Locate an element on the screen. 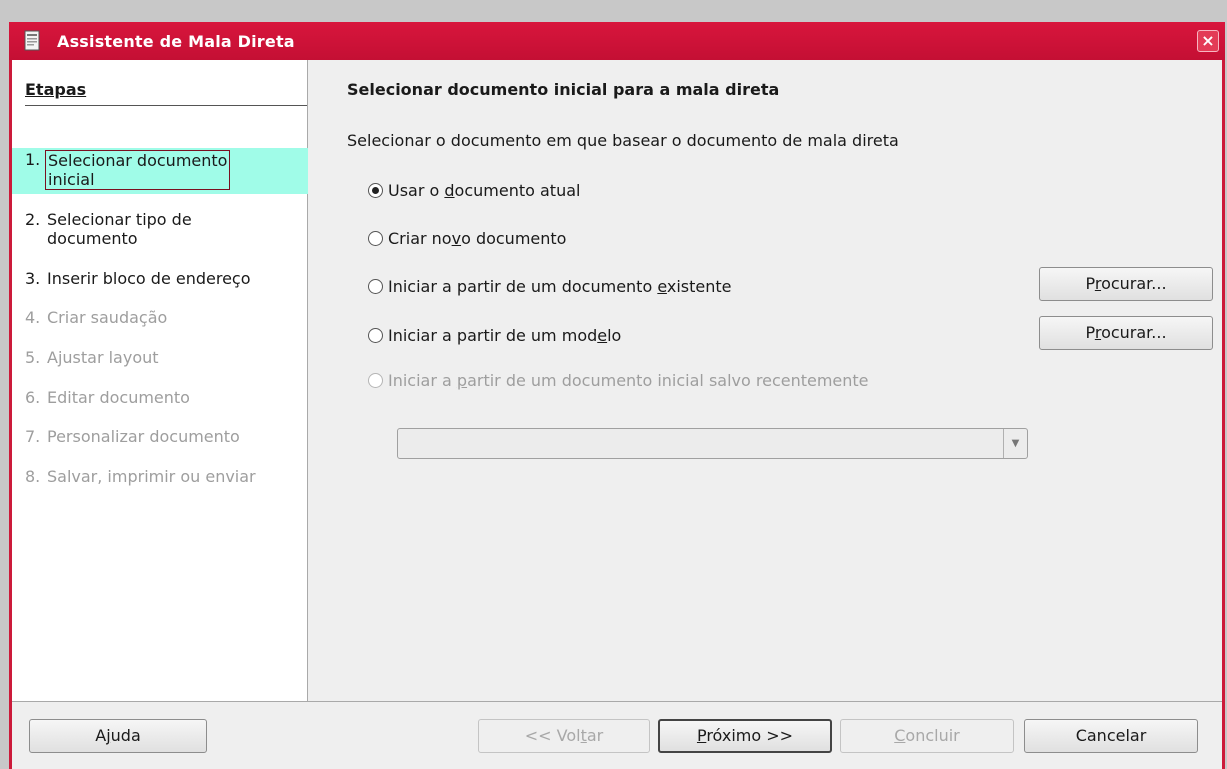  window-title: Assistente de Mala Direta is located at coordinates (176, 41).